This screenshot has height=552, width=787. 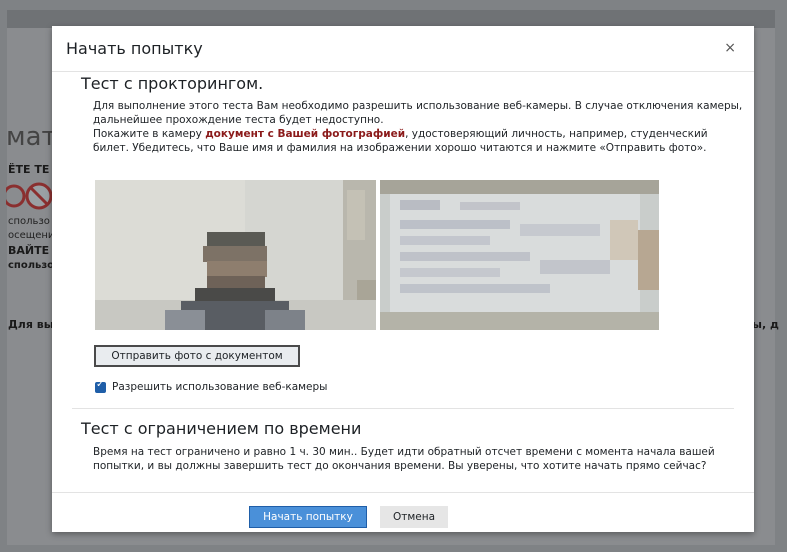 What do you see at coordinates (765, 324) in the screenshot?
I see `background-text: ы, д` at bounding box center [765, 324].